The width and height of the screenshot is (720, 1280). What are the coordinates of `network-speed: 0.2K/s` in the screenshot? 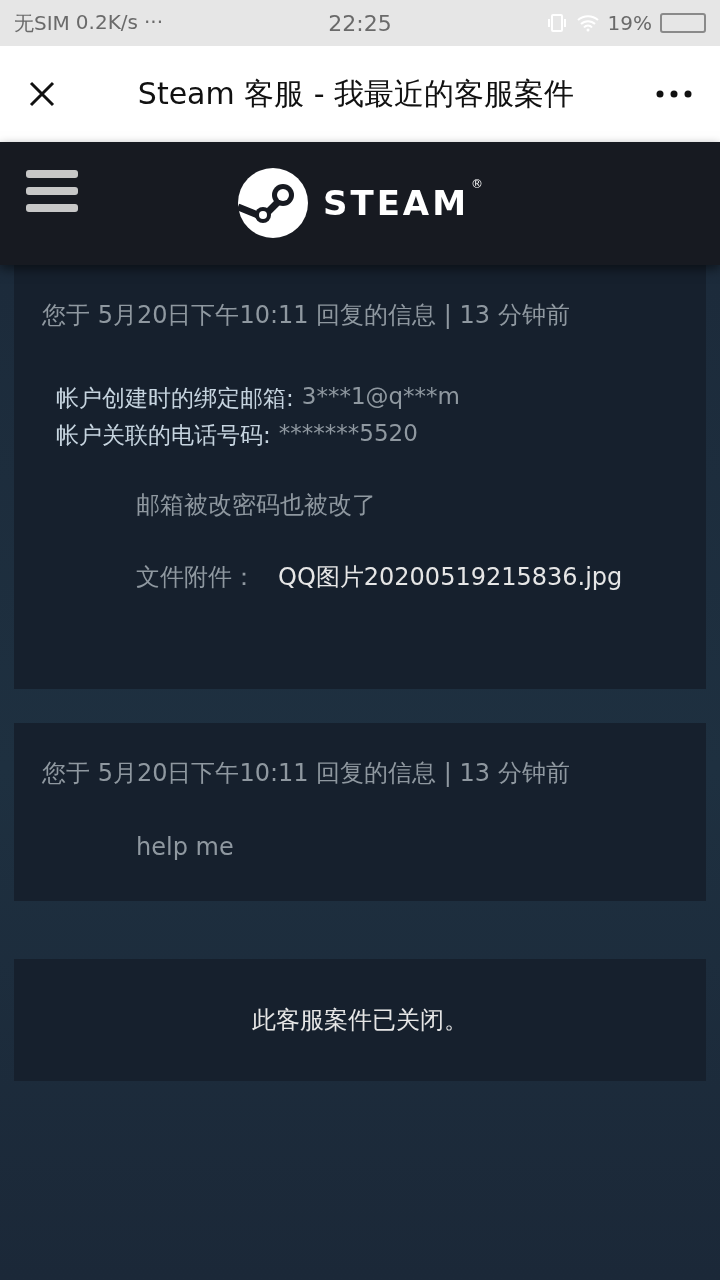 It's located at (106, 22).